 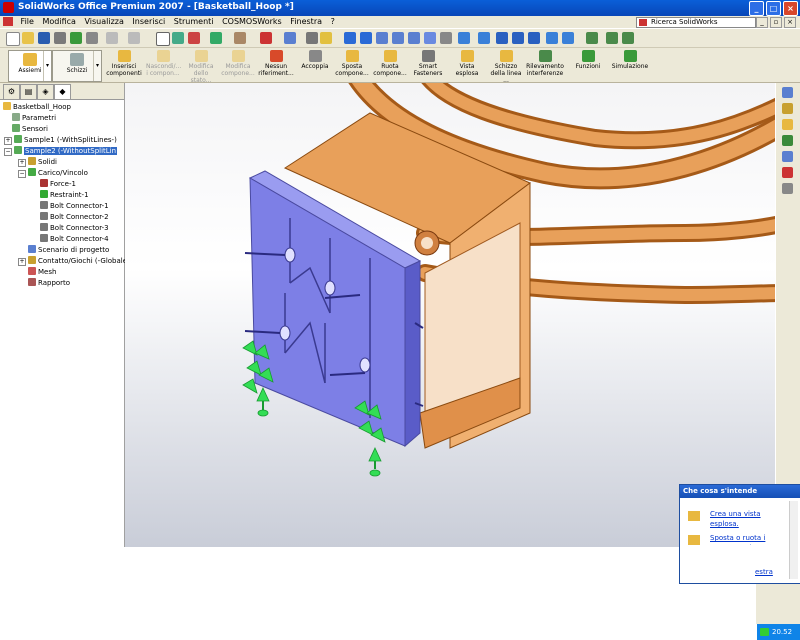 What do you see at coordinates (28, 92) in the screenshot?
I see `tab-property-manager: ▤` at bounding box center [28, 92].